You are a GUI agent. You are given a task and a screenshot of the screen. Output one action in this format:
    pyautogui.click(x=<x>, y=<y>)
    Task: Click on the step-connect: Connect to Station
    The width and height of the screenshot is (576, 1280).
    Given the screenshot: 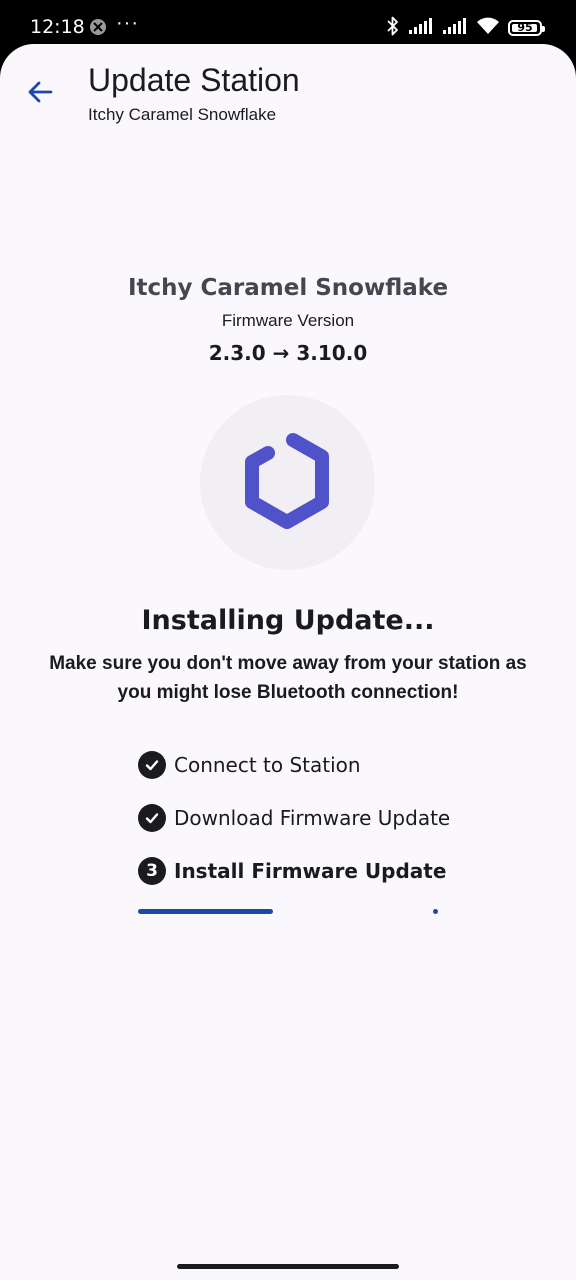 What is the action you would take?
    pyautogui.click(x=249, y=765)
    